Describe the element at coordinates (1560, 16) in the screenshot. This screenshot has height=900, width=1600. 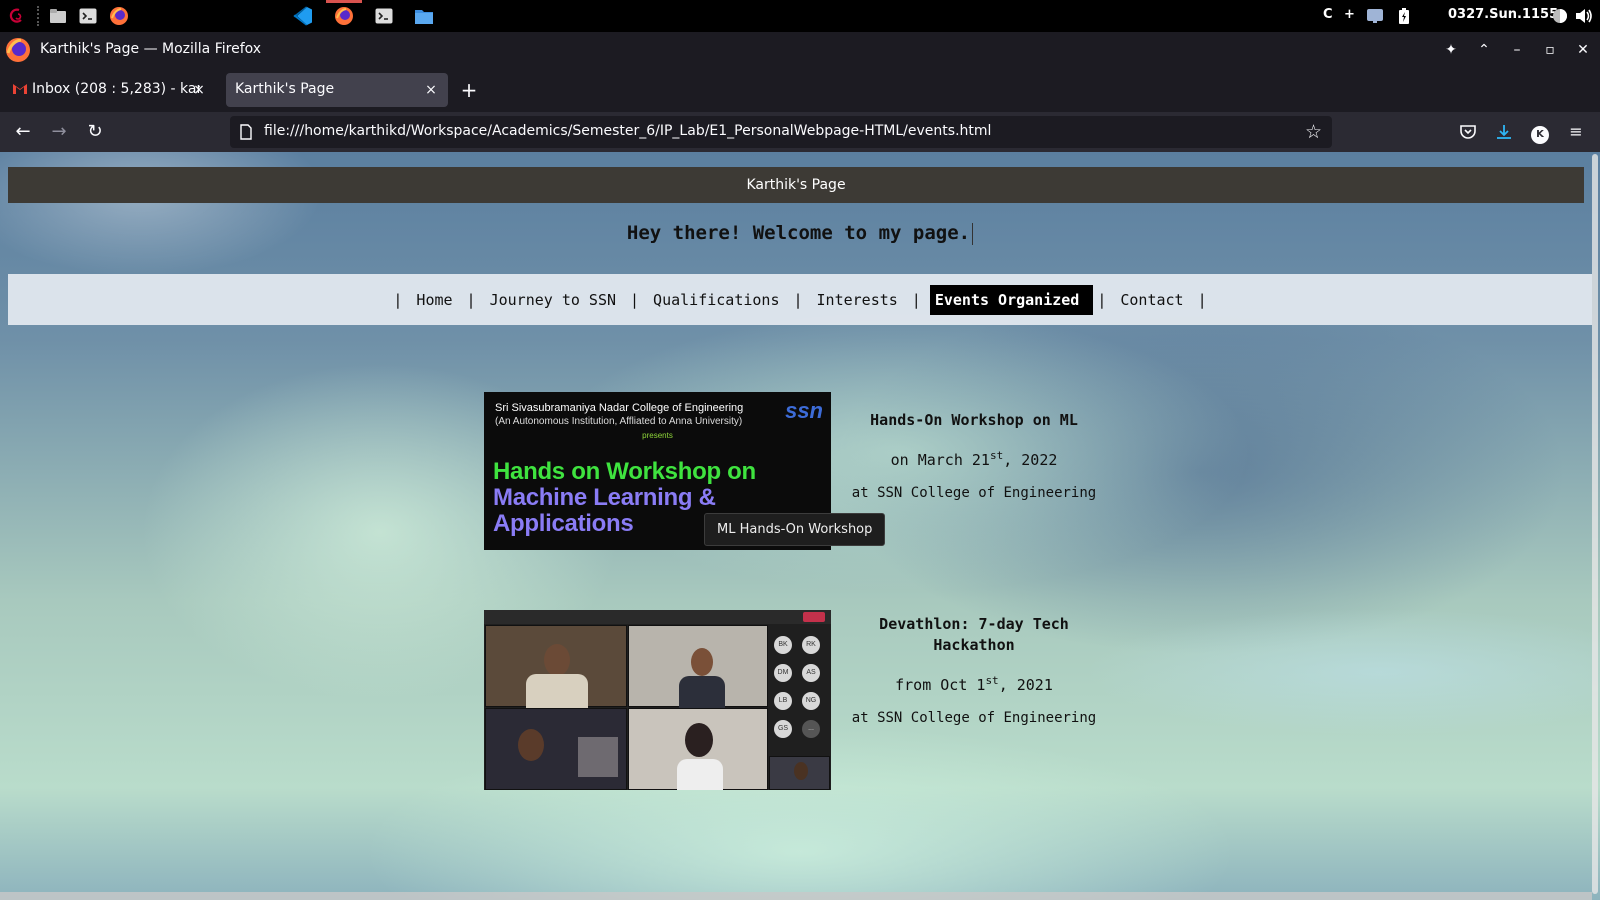
I see `brightness-icon` at that location.